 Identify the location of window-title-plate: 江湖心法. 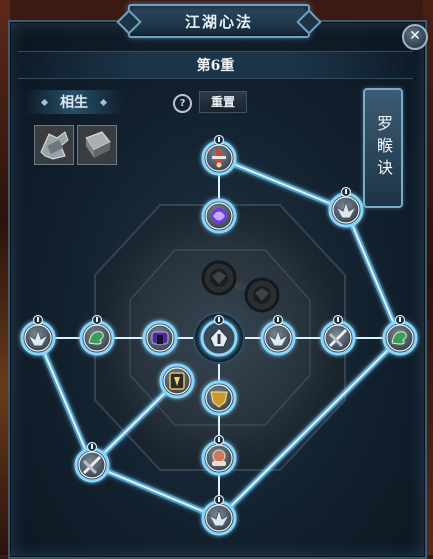
(219, 21).